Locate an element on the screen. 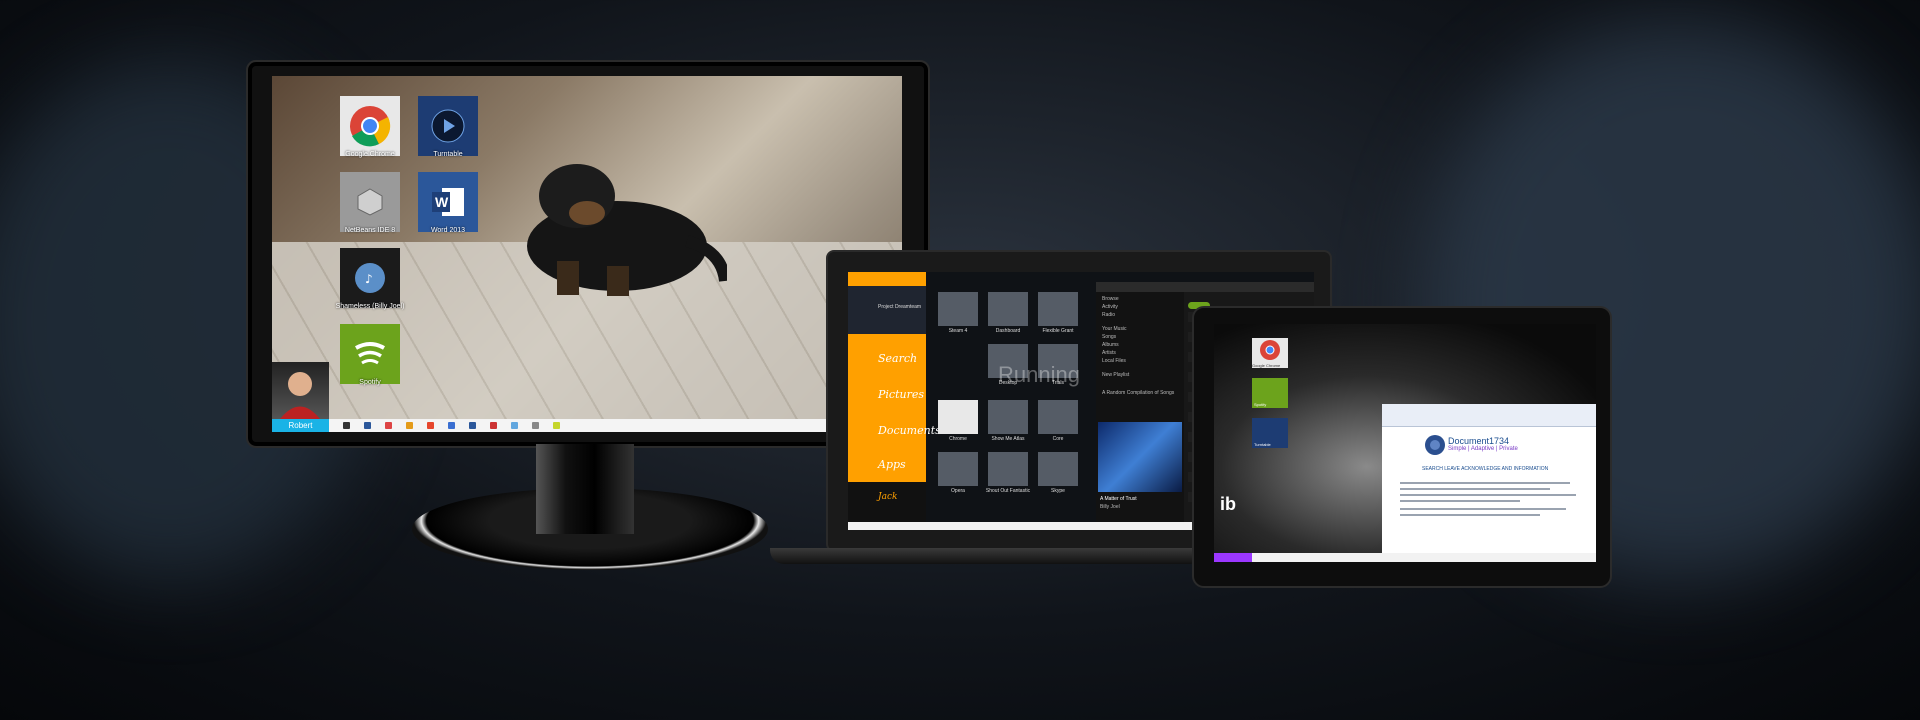 The image size is (1920, 720). project-banner: Project Dreamteam is located at coordinates (887, 310).